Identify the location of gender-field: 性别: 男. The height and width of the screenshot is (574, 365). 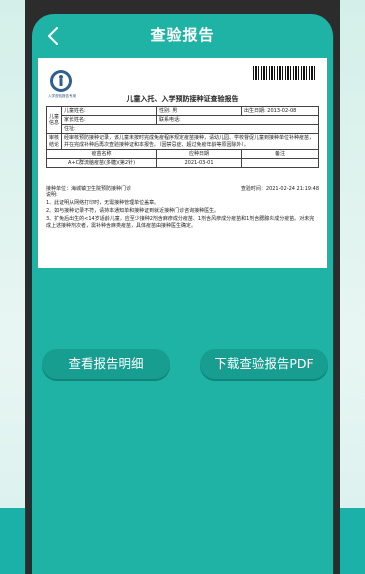
(199, 111).